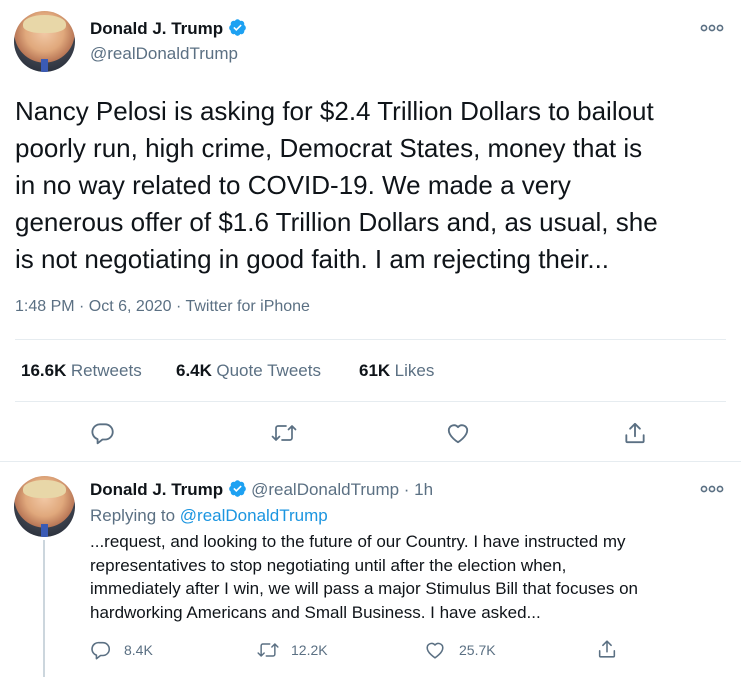  Describe the element at coordinates (81, 371) in the screenshot. I see `retweets-stat: 16.6K Retweets` at that location.